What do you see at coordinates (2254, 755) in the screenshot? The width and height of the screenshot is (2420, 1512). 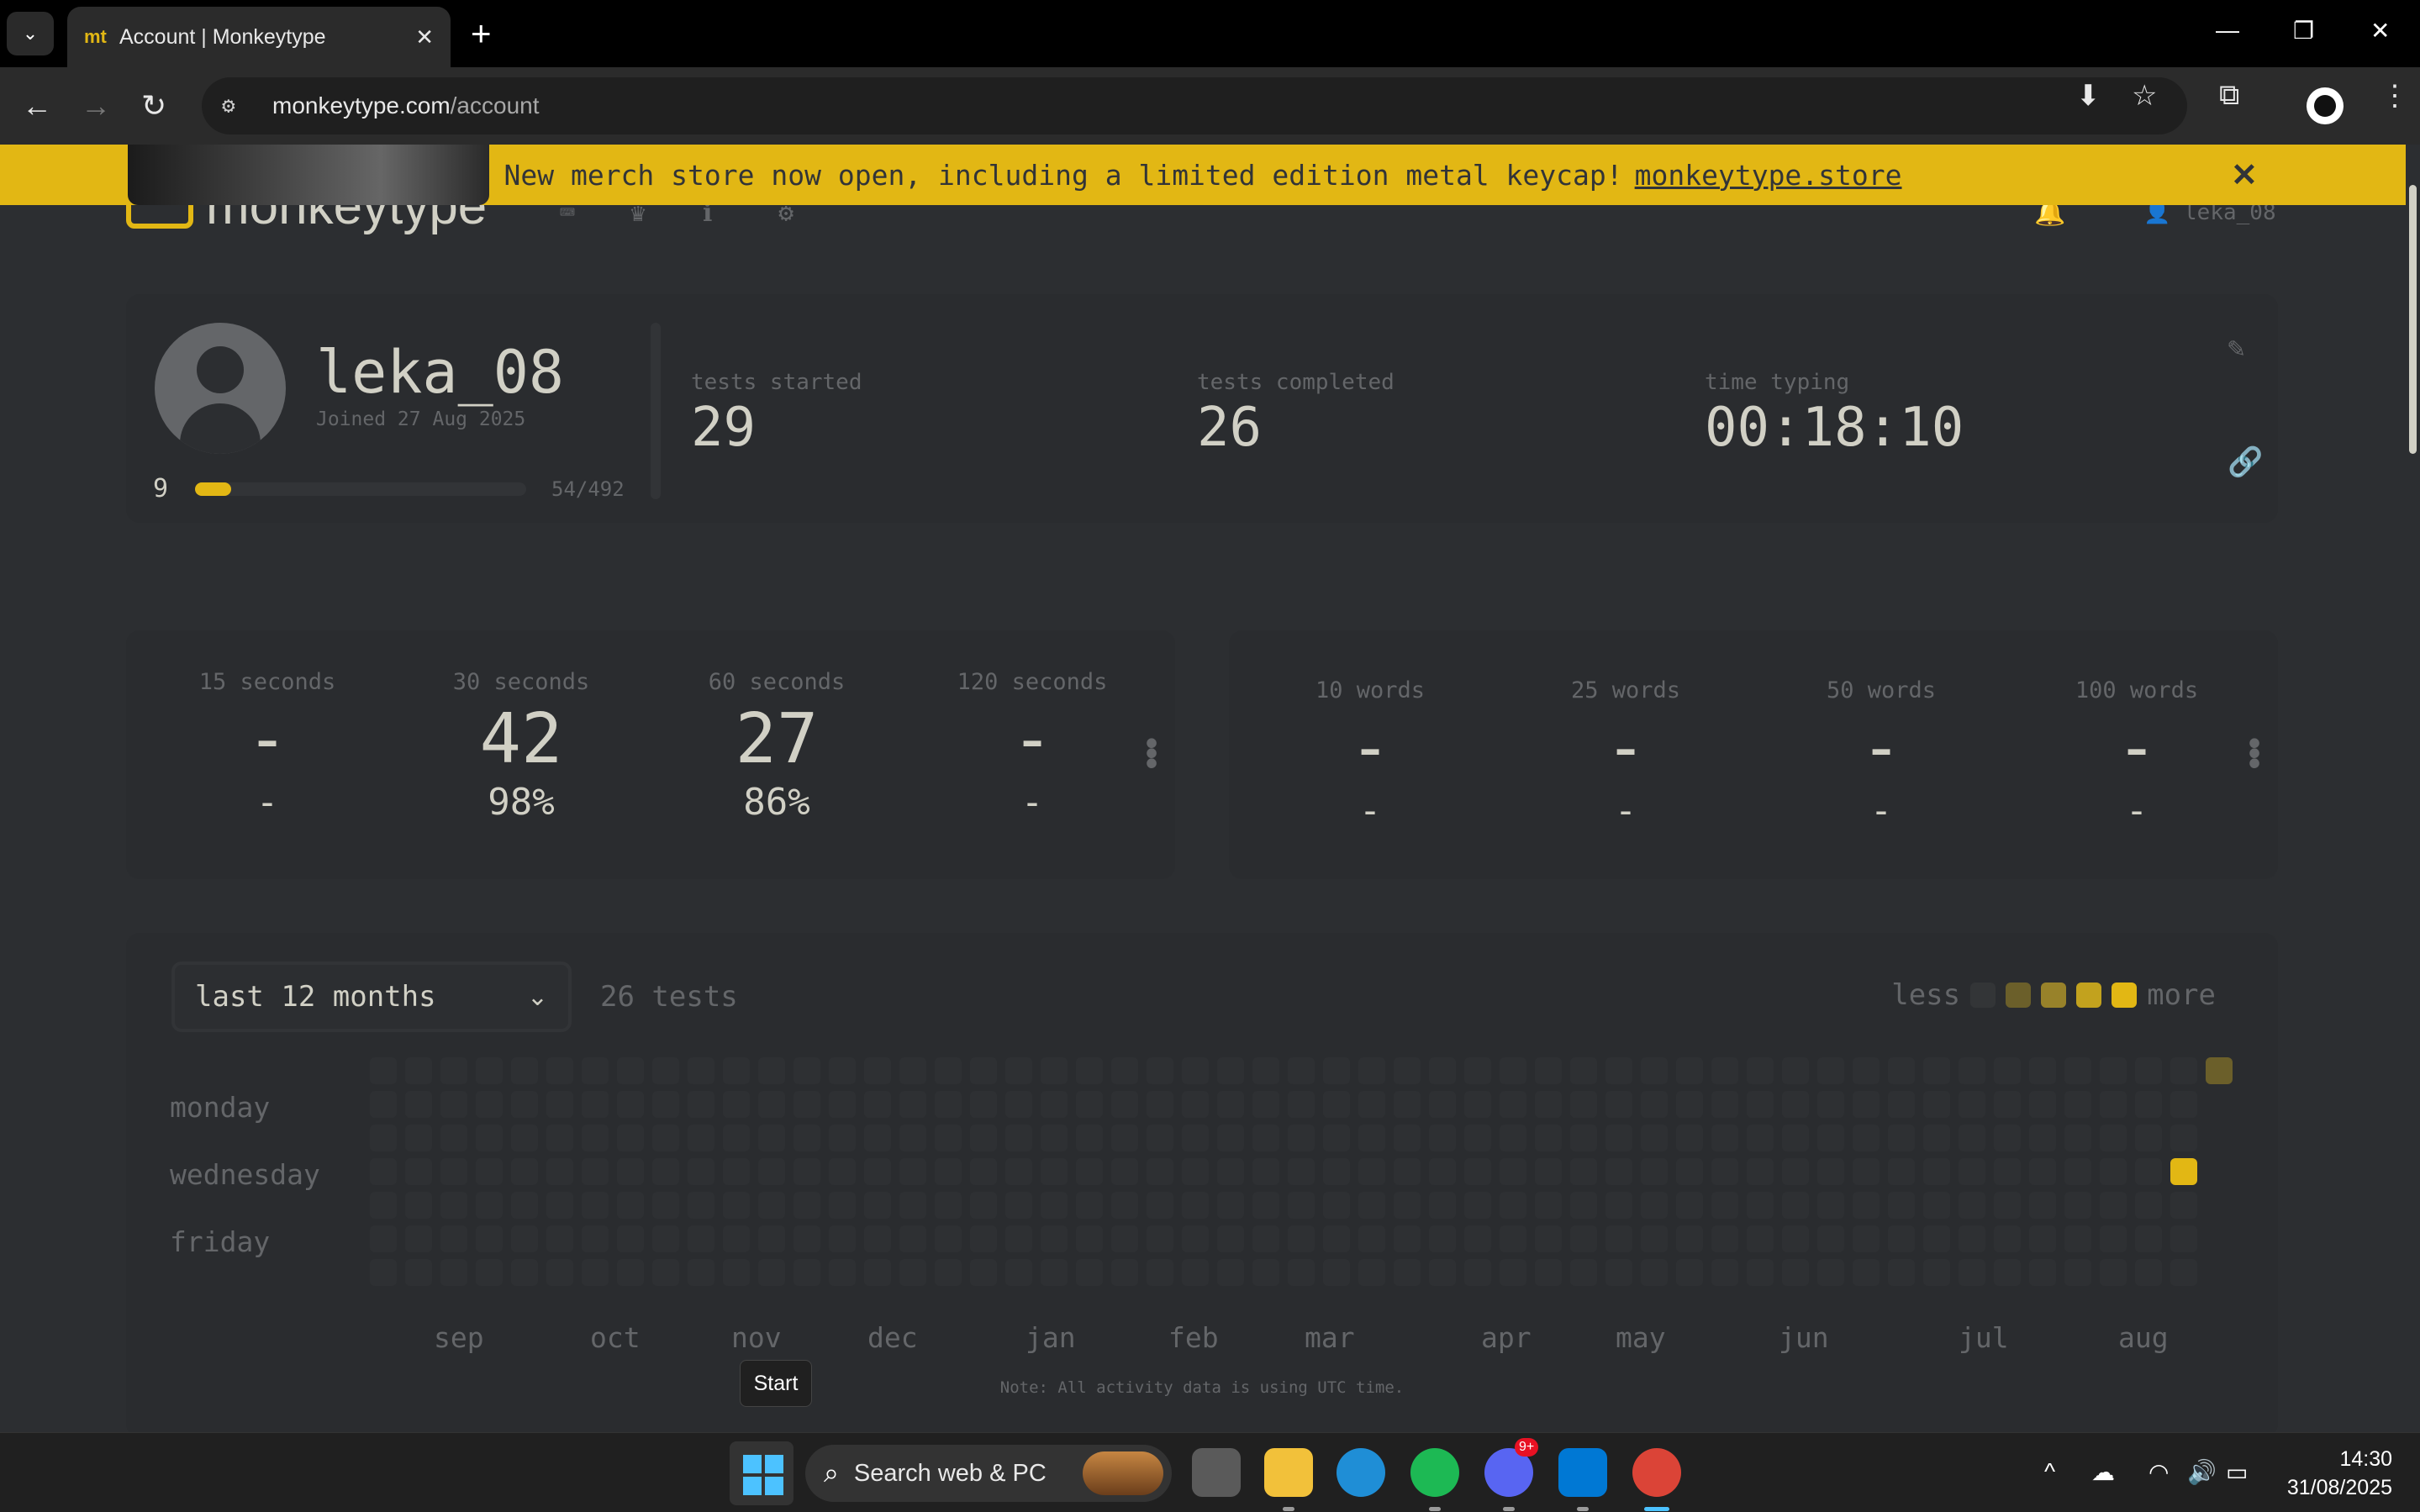 I see `more-options-icon: • • •` at bounding box center [2254, 755].